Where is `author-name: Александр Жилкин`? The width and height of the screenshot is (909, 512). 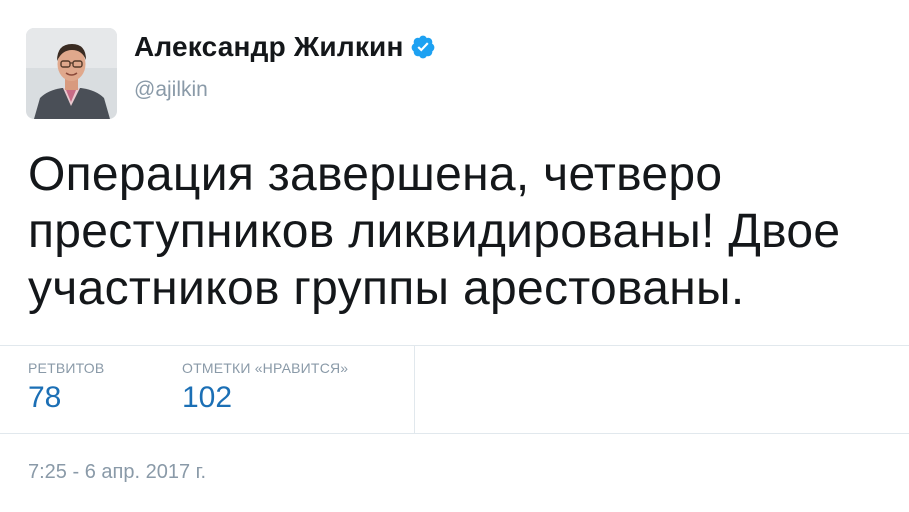
author-name: Александр Жилкин is located at coordinates (269, 47).